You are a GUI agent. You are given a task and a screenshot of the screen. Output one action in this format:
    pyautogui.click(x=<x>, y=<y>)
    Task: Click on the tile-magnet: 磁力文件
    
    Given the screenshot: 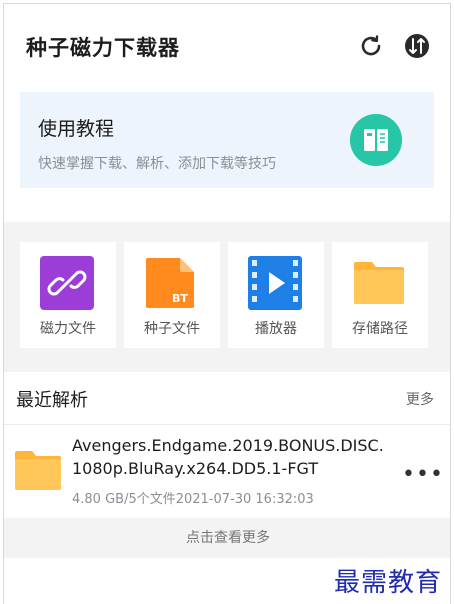 What is the action you would take?
    pyautogui.click(x=68, y=295)
    